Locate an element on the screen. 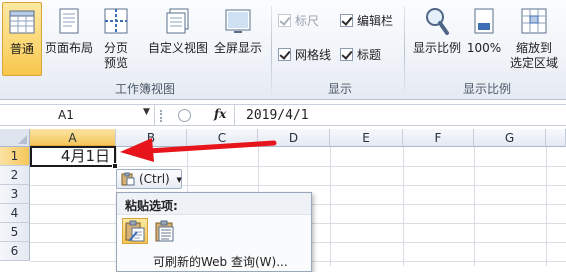 This screenshot has height=272, width=566. column-header-a: A is located at coordinates (73, 138).